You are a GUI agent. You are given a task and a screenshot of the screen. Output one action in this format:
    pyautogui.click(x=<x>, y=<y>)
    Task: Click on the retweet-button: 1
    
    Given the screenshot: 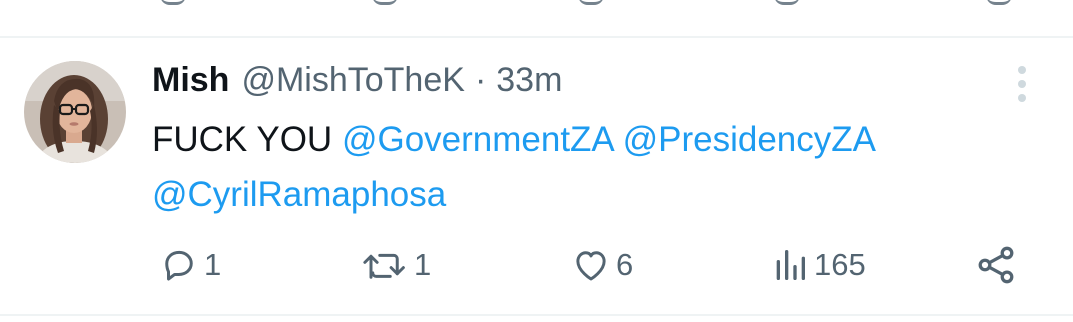 What is the action you would take?
    pyautogui.click(x=395, y=265)
    